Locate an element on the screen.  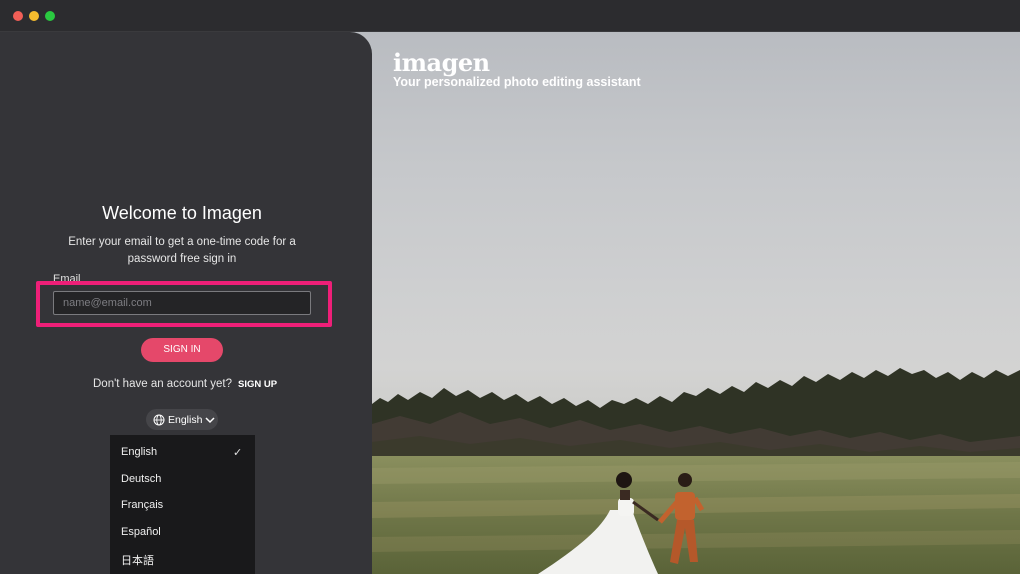
close-window-button is located at coordinates (18, 16).